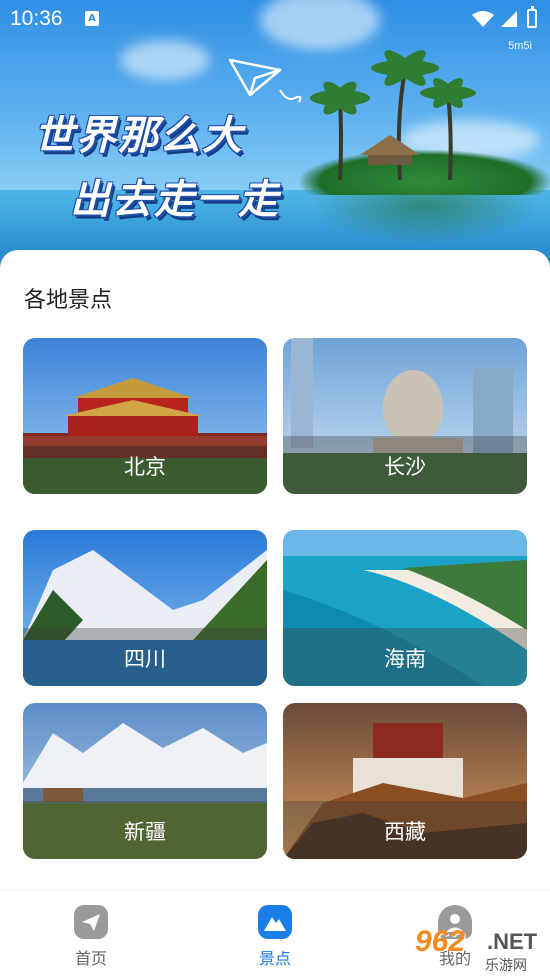 The height and width of the screenshot is (977, 550). What do you see at coordinates (405, 416) in the screenshot?
I see `place-card-changsha: 长沙` at bounding box center [405, 416].